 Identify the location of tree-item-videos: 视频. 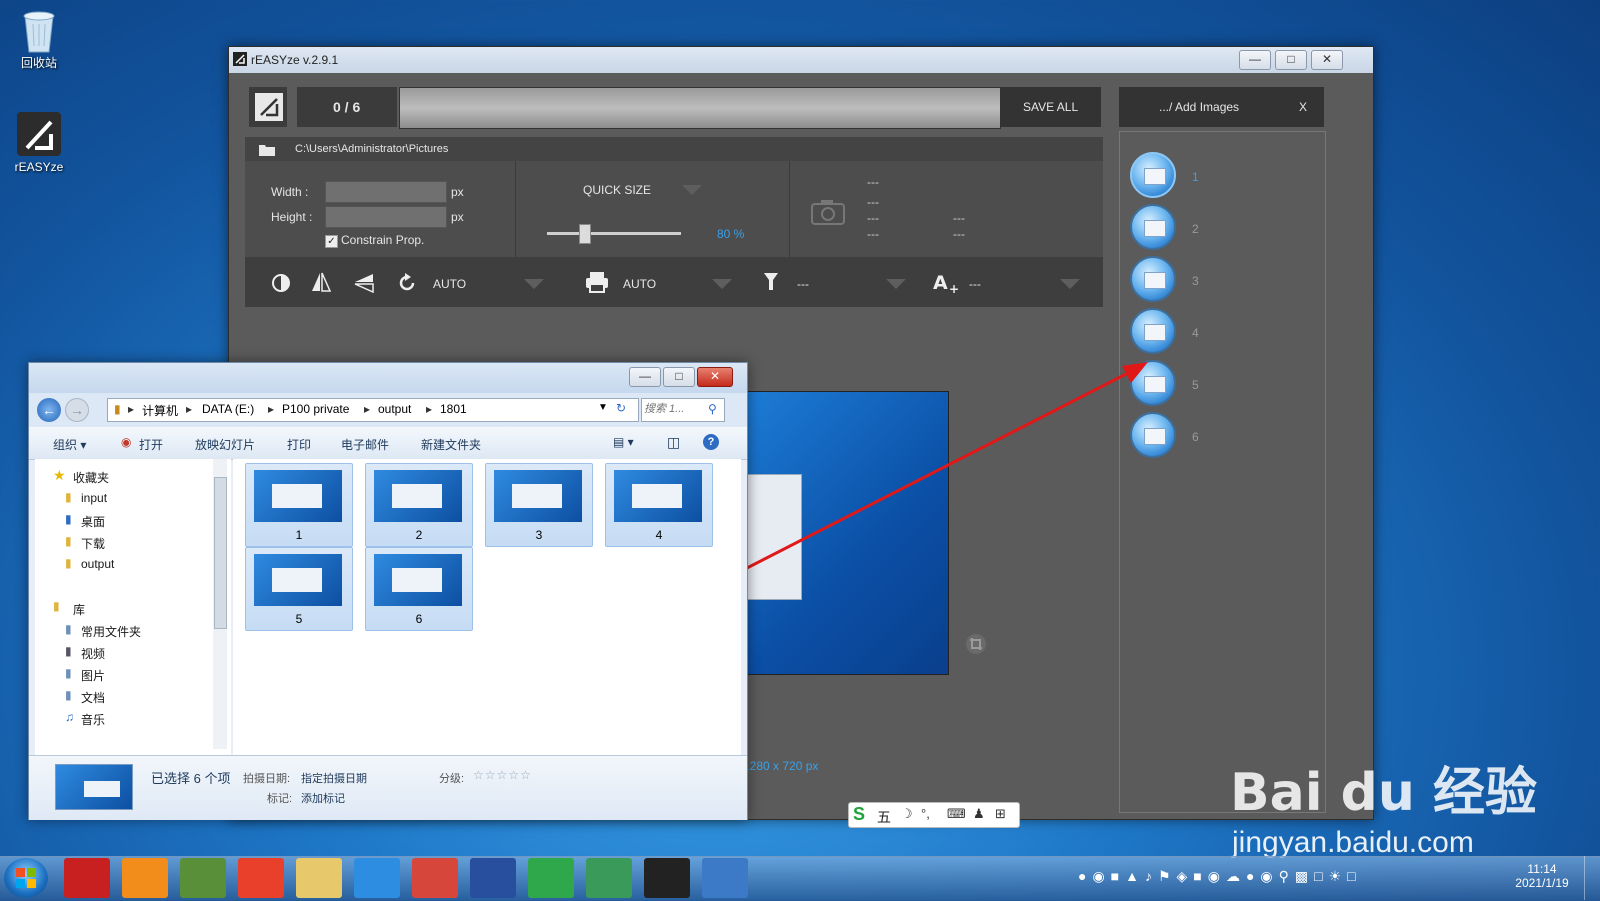
(93, 653).